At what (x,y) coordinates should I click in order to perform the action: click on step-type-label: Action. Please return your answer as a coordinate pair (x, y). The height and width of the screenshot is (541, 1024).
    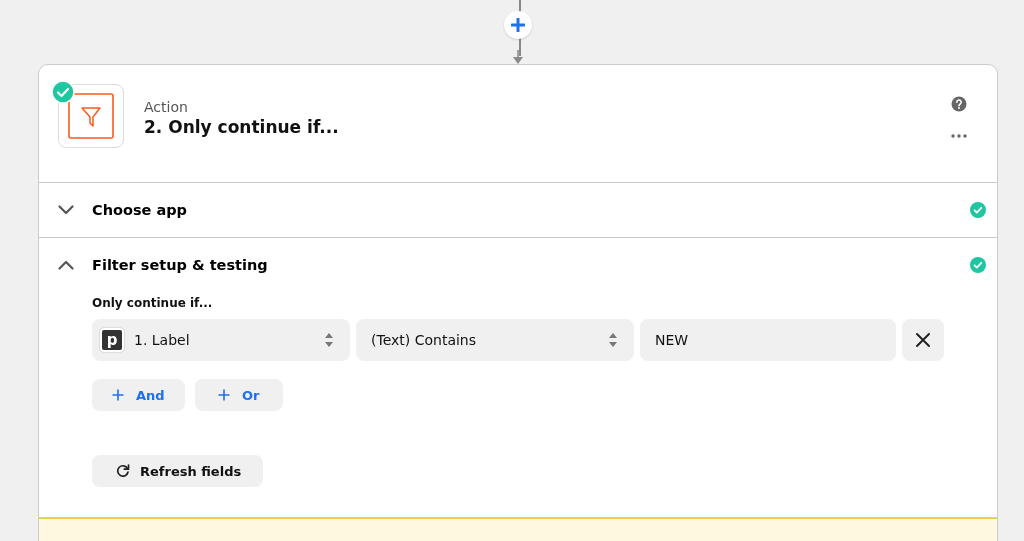
    Looking at the image, I should click on (166, 107).